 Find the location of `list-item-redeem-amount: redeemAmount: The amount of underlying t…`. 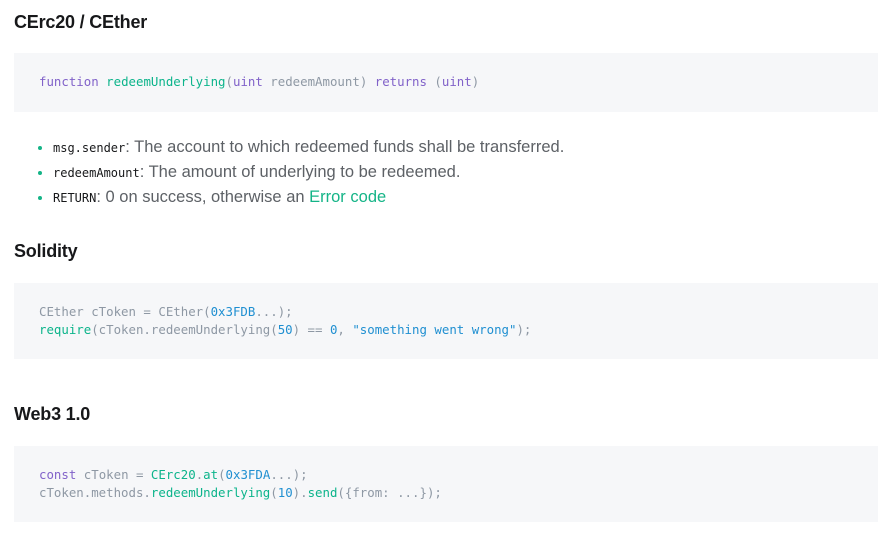

list-item-redeem-amount: redeemAmount: The amount of underlying t… is located at coordinates (301, 173).